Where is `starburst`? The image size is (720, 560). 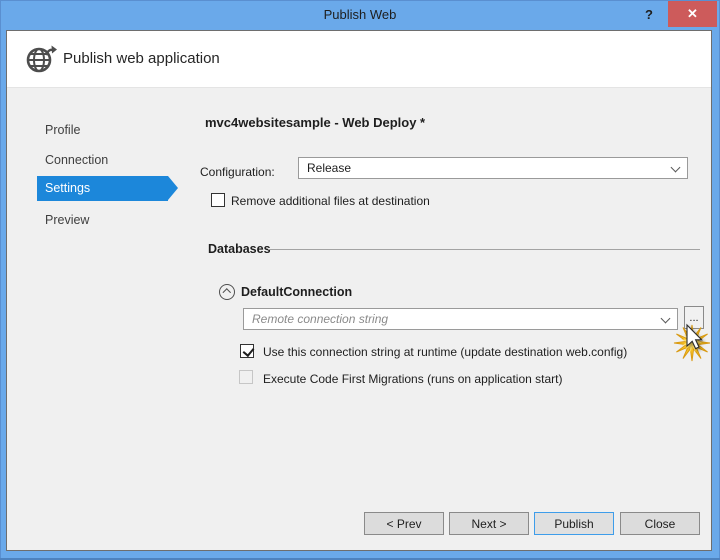
starburst is located at coordinates (692, 343).